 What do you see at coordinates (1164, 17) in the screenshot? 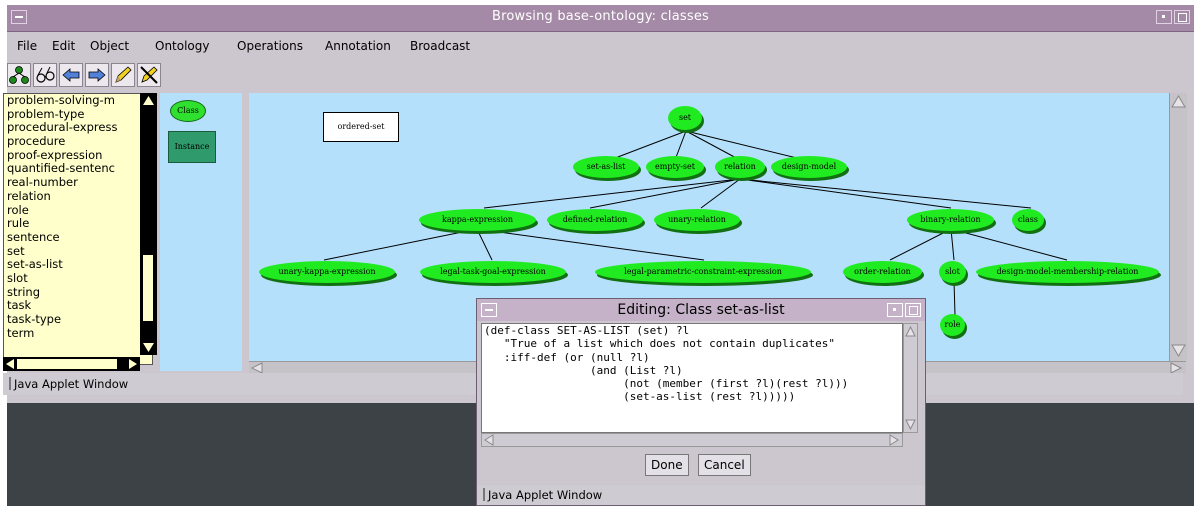
I see `minimize-button` at bounding box center [1164, 17].